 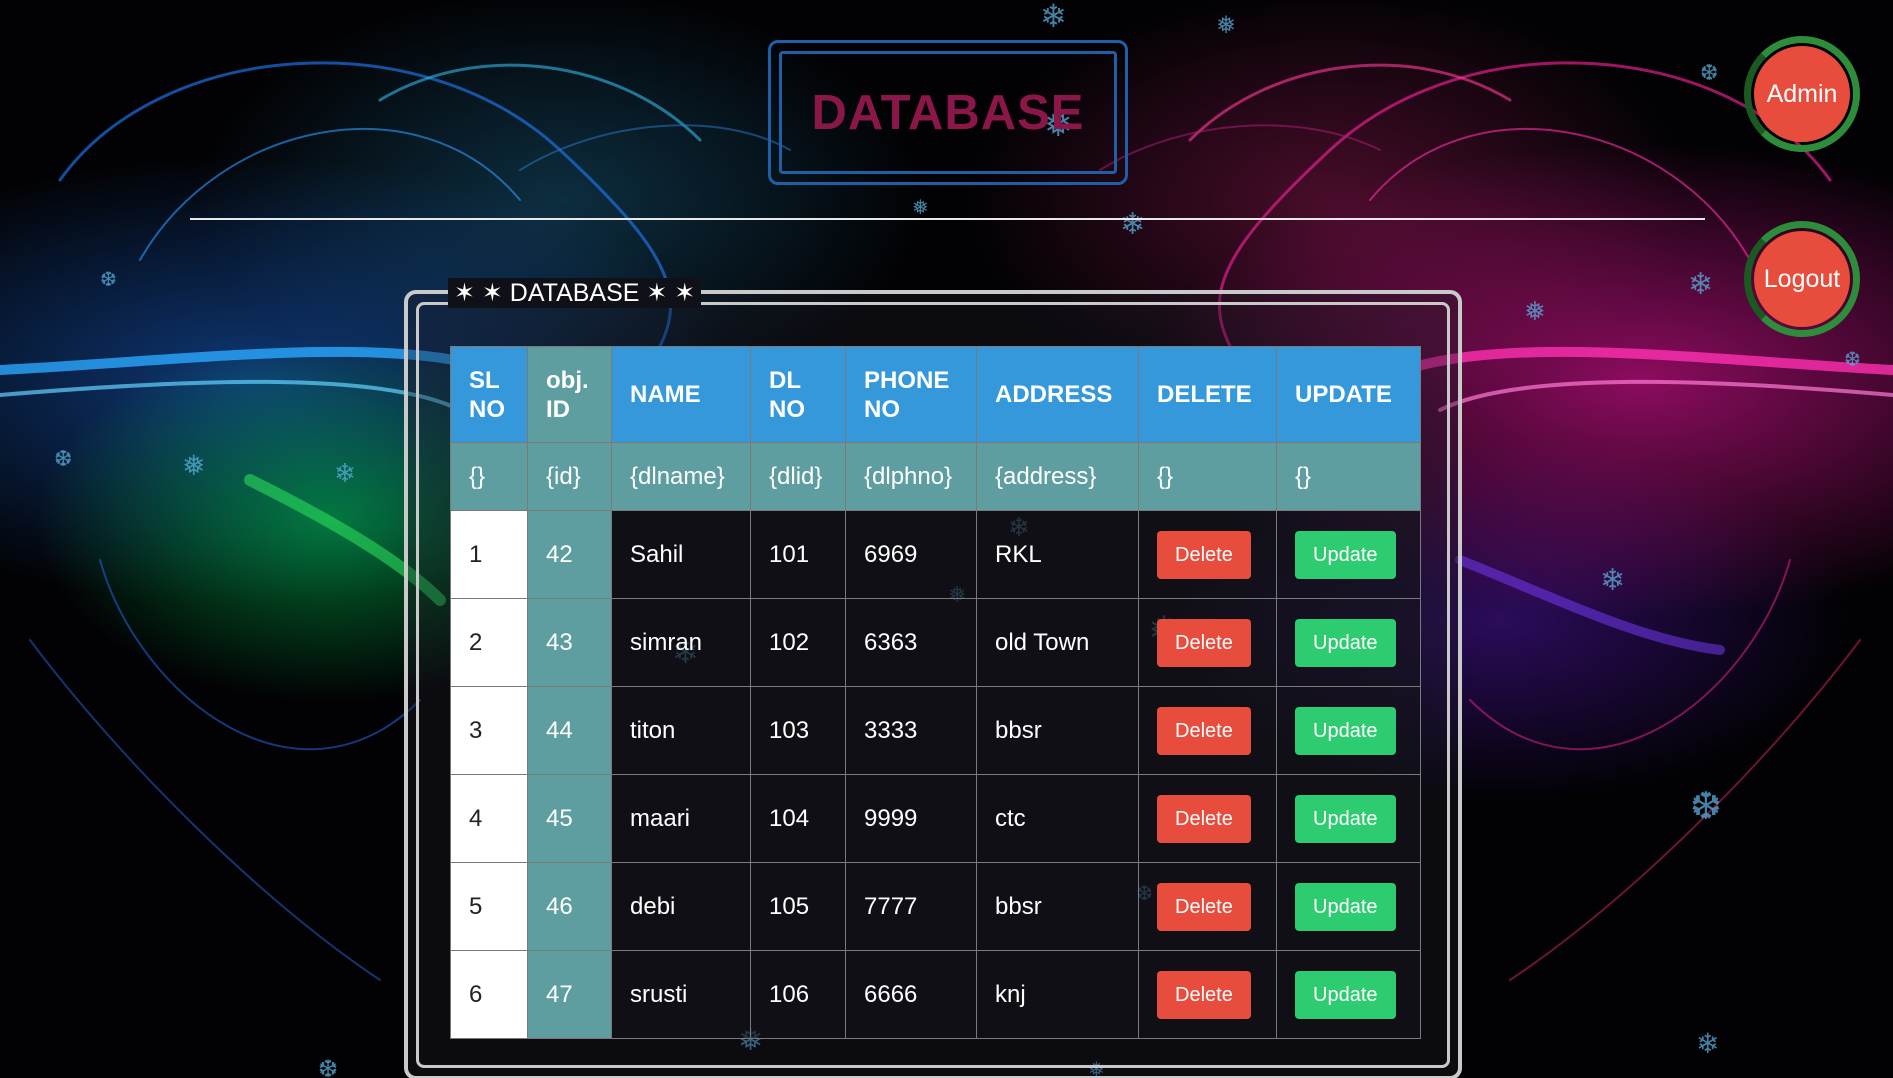 I want to click on cell-obj-id: 44, so click(x=569, y=730).